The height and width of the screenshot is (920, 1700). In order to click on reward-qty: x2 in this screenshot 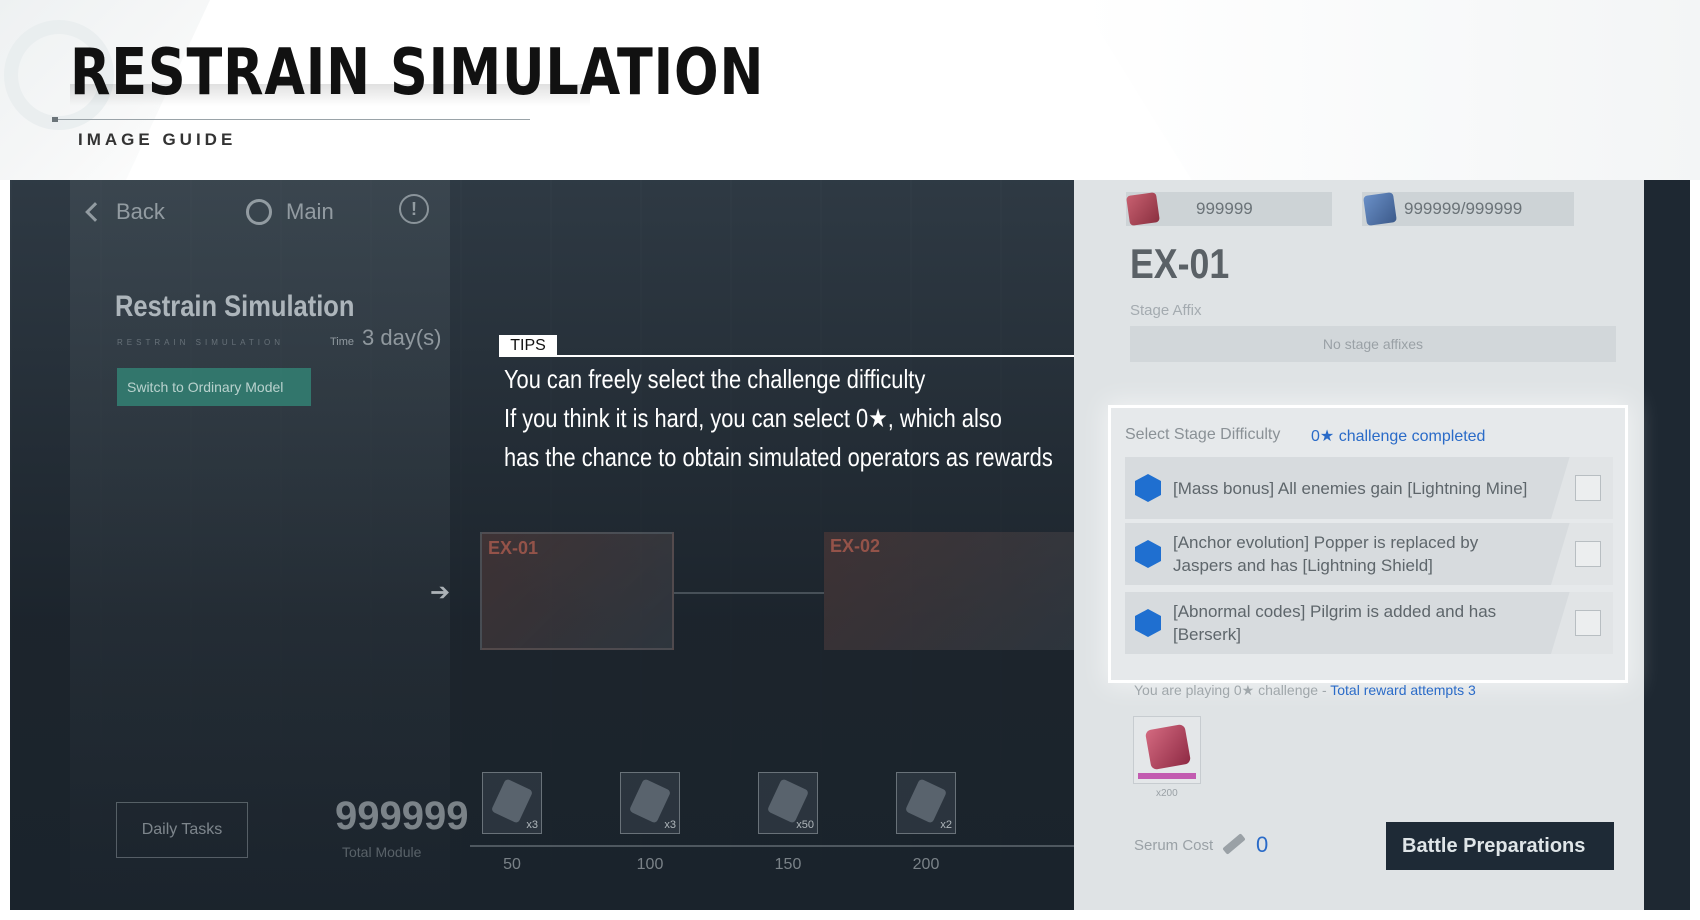, I will do `click(946, 825)`.